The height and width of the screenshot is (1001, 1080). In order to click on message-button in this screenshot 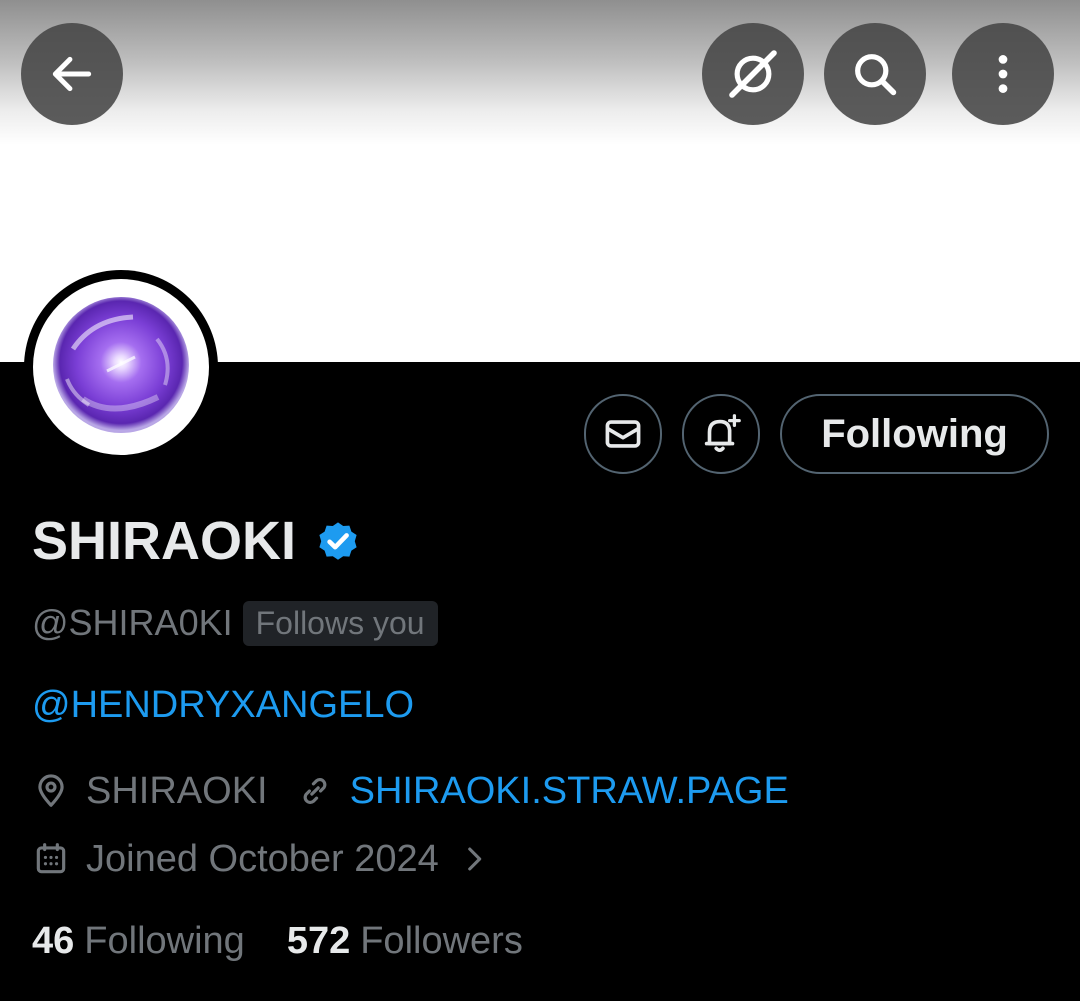, I will do `click(623, 434)`.